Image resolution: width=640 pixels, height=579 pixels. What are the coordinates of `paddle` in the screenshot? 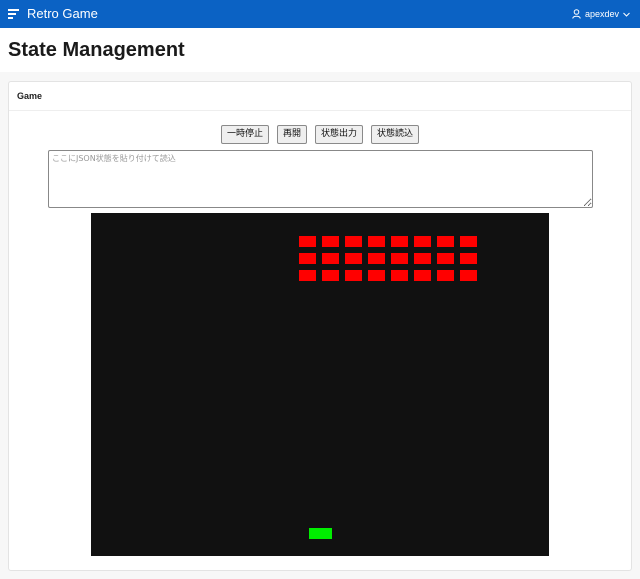 It's located at (320, 533).